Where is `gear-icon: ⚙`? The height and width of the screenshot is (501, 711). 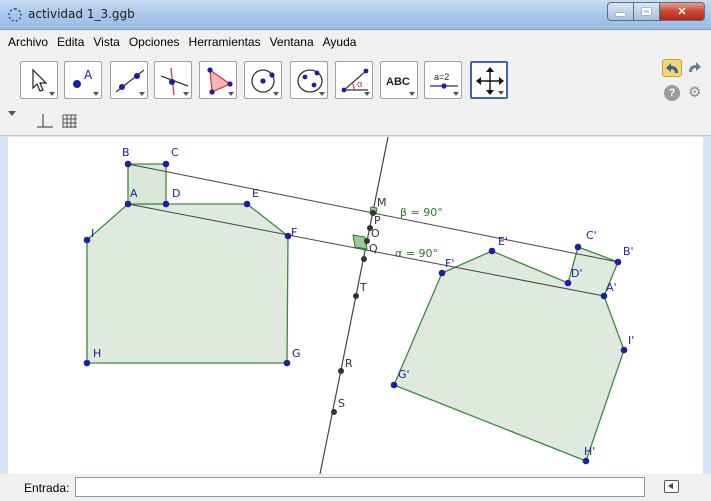 gear-icon: ⚙ is located at coordinates (695, 92).